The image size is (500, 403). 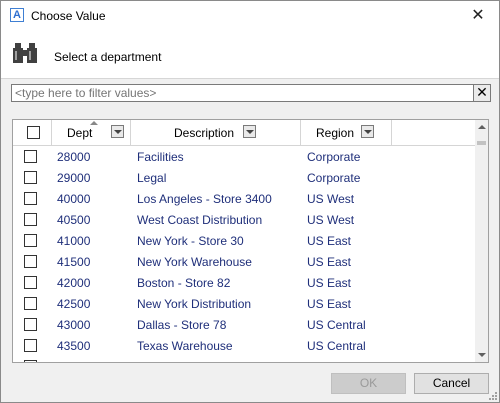 What do you see at coordinates (74, 241) in the screenshot?
I see `dept-cell: 41000` at bounding box center [74, 241].